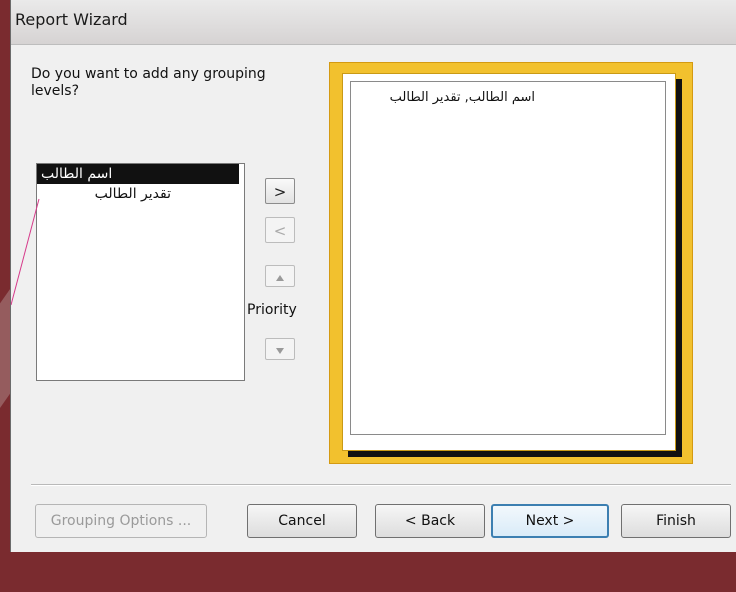 Image resolution: width=736 pixels, height=592 pixels. Describe the element at coordinates (77, 174) in the screenshot. I see `list-item-label: اسم الطالب` at that location.